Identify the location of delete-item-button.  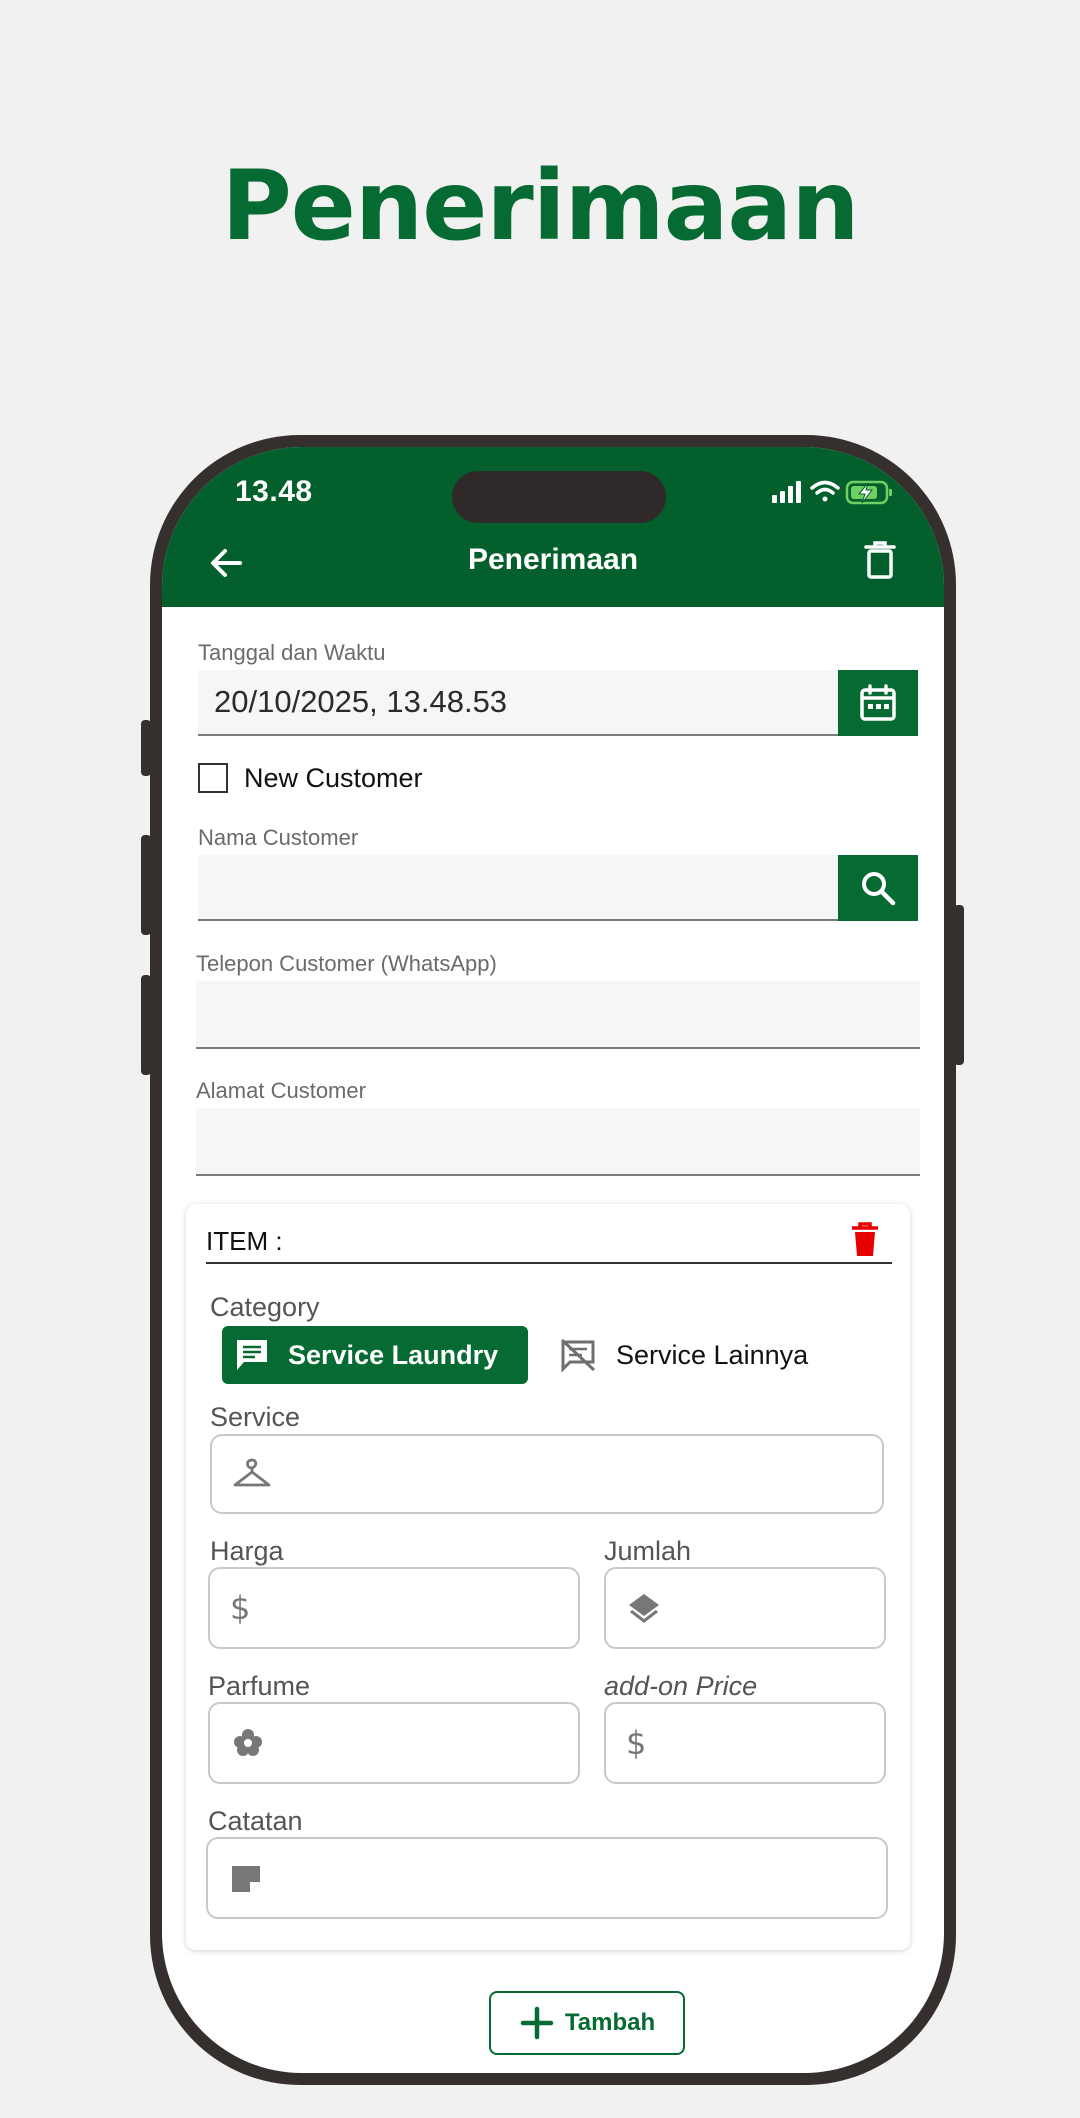
(865, 1240).